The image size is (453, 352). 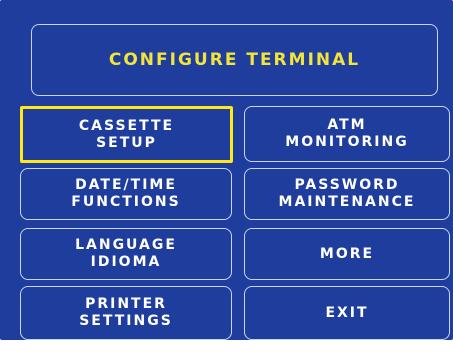 I want to click on language-idioma-label-line2: IDIOMA, so click(x=126, y=262).